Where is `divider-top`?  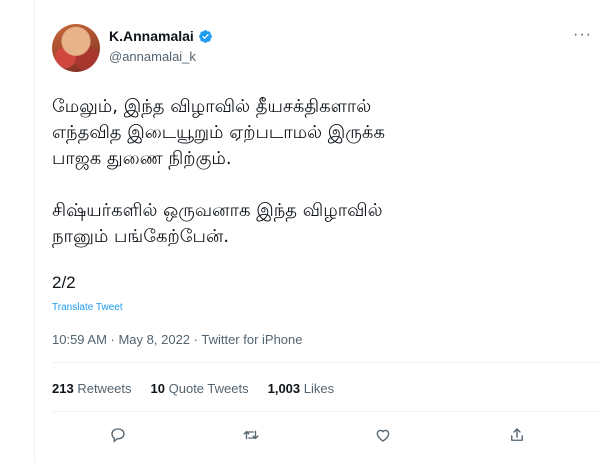 divider-top is located at coordinates (326, 362).